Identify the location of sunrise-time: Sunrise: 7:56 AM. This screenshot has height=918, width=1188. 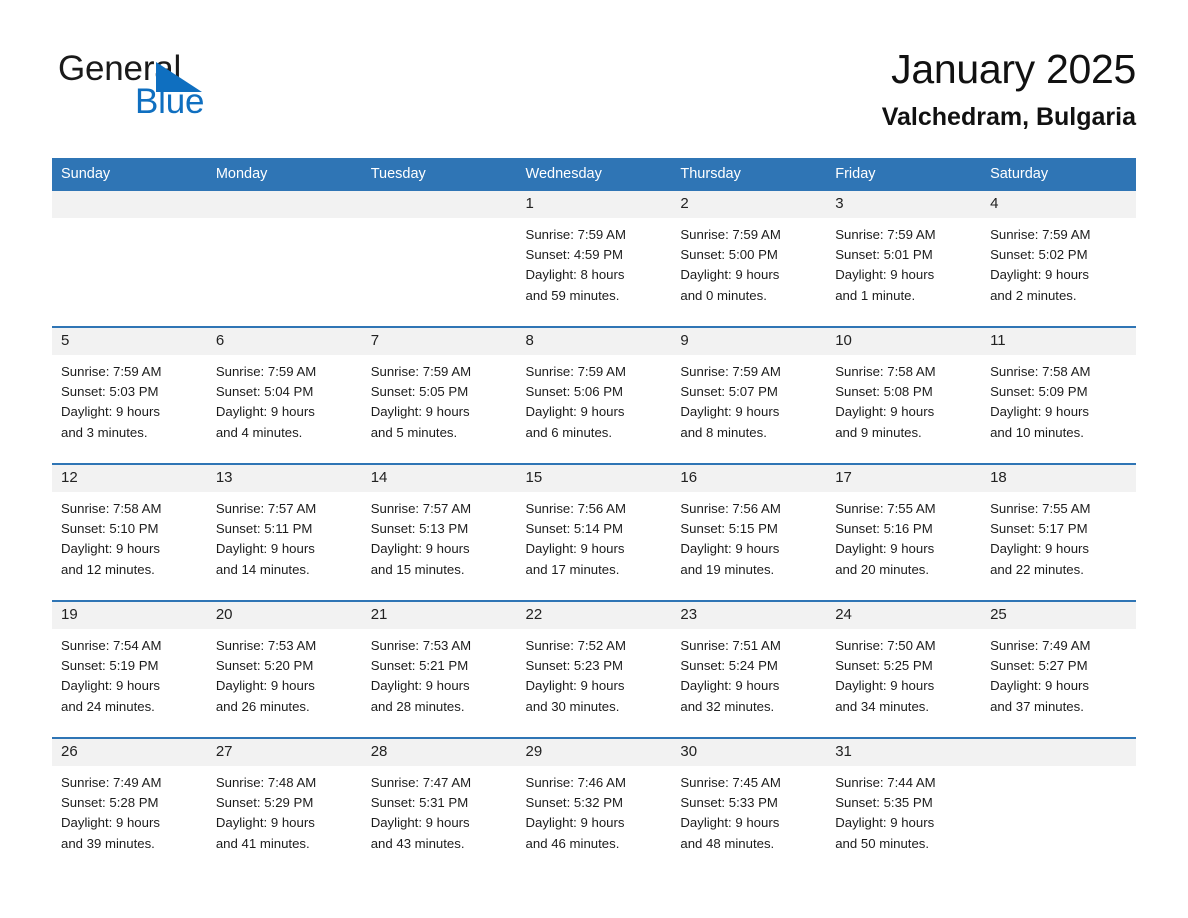
(730, 508).